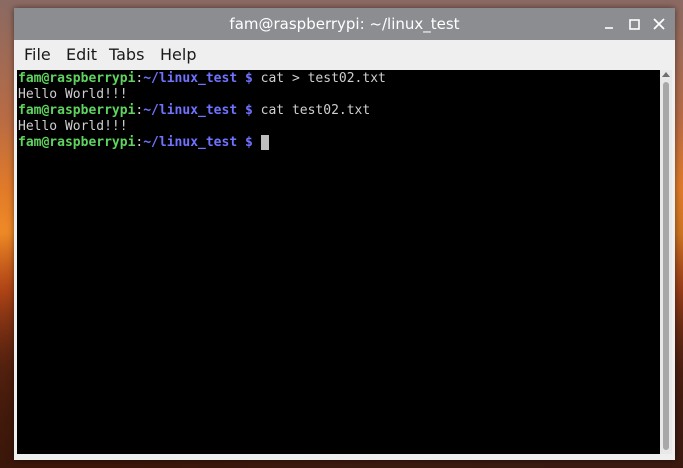 This screenshot has height=468, width=683. Describe the element at coordinates (126, 54) in the screenshot. I see `menu-tabs: Tabs` at that location.